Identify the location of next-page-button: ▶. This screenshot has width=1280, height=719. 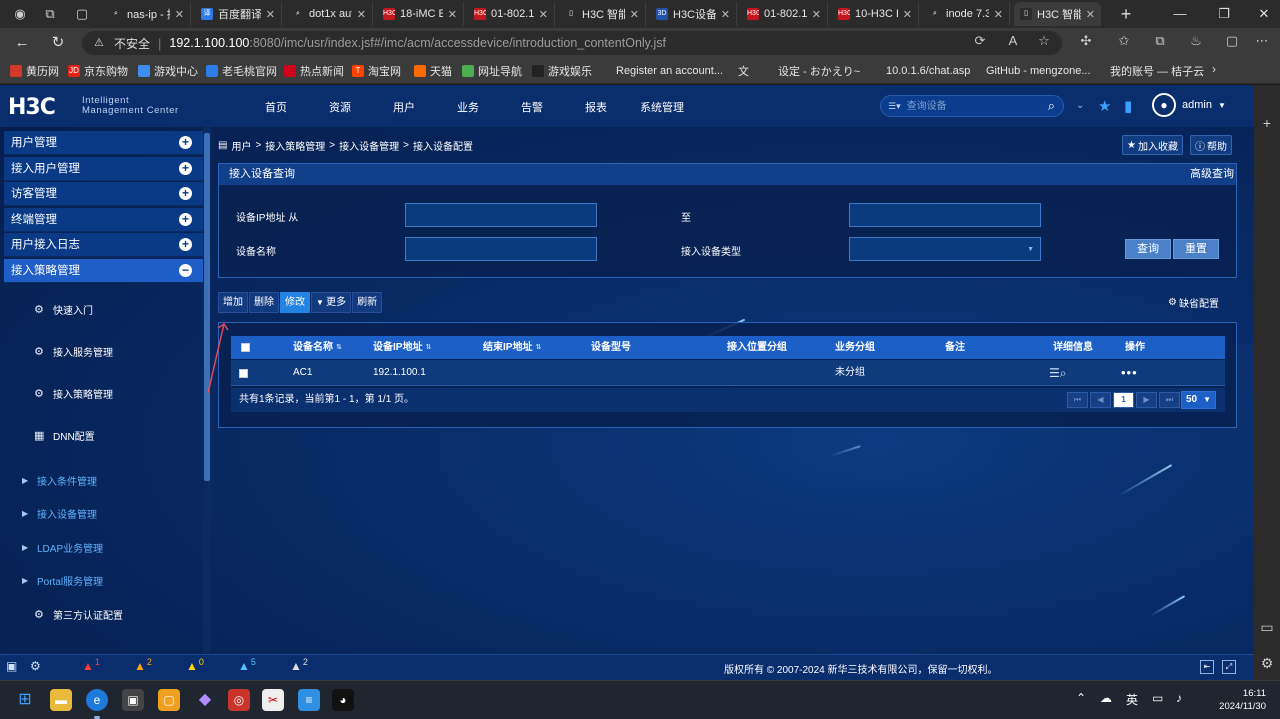
(1146, 400).